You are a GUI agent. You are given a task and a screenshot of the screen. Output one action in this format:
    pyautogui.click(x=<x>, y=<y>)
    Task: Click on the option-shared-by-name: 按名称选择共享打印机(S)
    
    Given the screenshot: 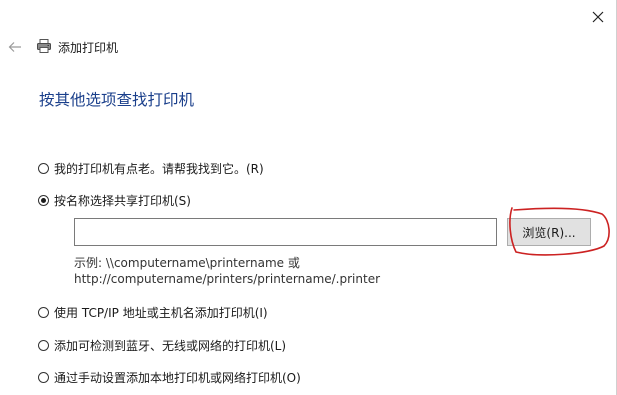 What is the action you would take?
    pyautogui.click(x=114, y=200)
    